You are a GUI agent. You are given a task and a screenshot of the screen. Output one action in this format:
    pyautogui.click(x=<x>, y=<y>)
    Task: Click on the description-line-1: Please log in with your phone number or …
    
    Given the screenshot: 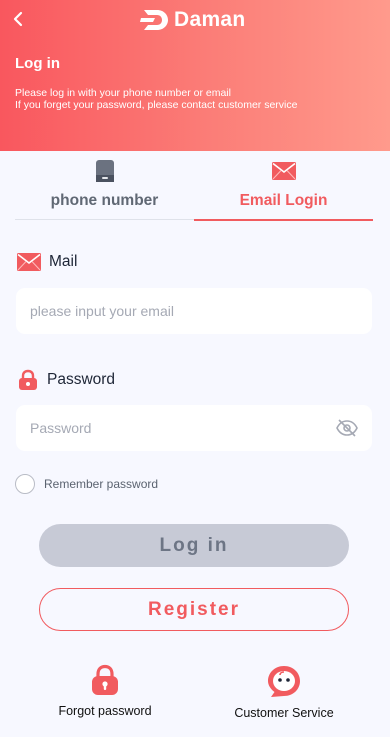 What is the action you would take?
    pyautogui.click(x=123, y=93)
    